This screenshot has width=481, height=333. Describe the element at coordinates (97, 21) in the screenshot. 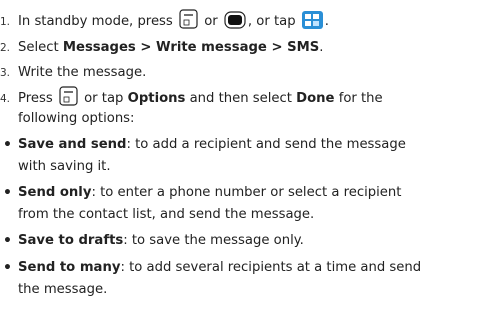

I see `step-text: In standby mode, press` at that location.